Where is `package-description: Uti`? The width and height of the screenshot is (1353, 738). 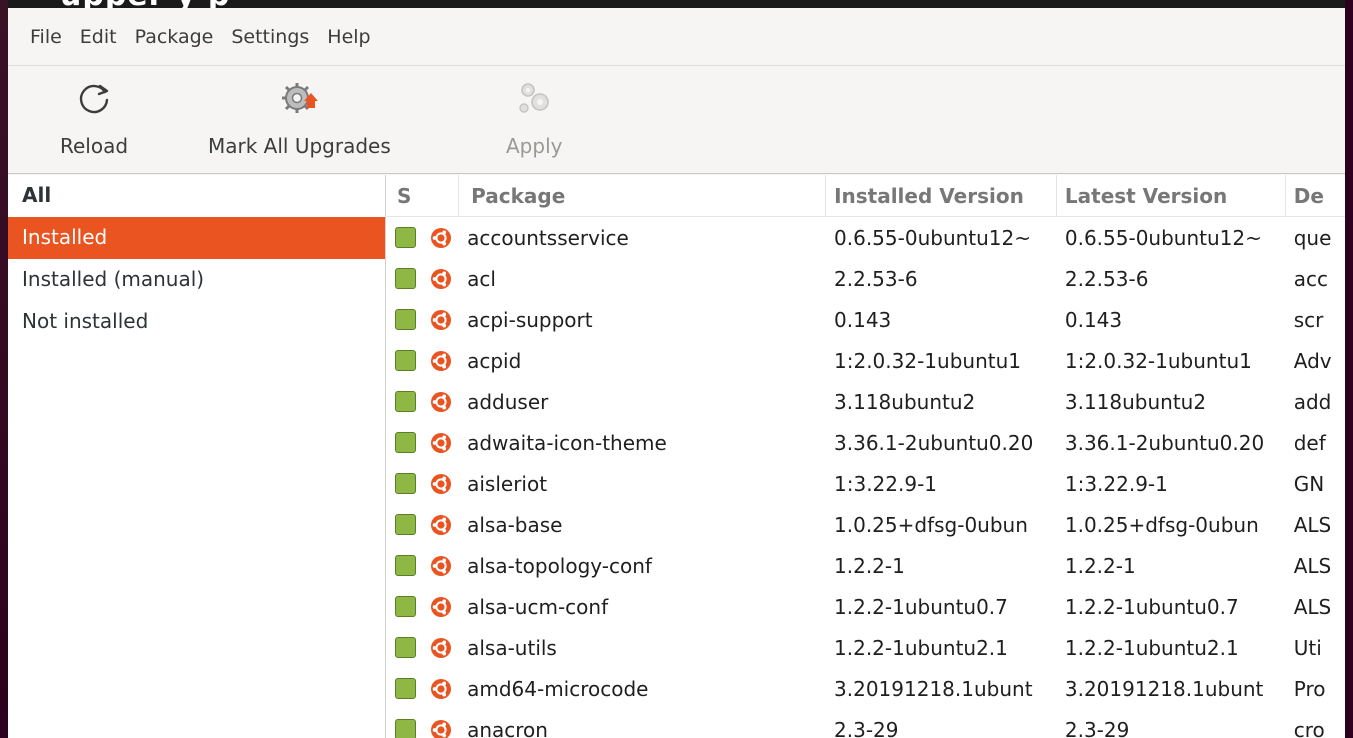
package-description: Uti is located at coordinates (1307, 647).